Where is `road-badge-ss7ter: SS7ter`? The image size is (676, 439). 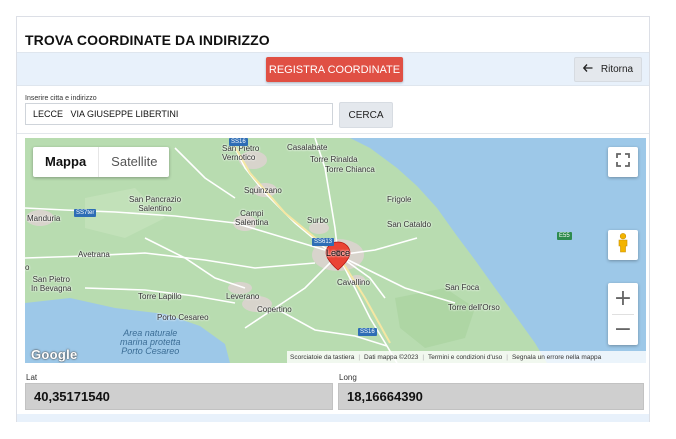 road-badge-ss7ter: SS7ter is located at coordinates (85, 213).